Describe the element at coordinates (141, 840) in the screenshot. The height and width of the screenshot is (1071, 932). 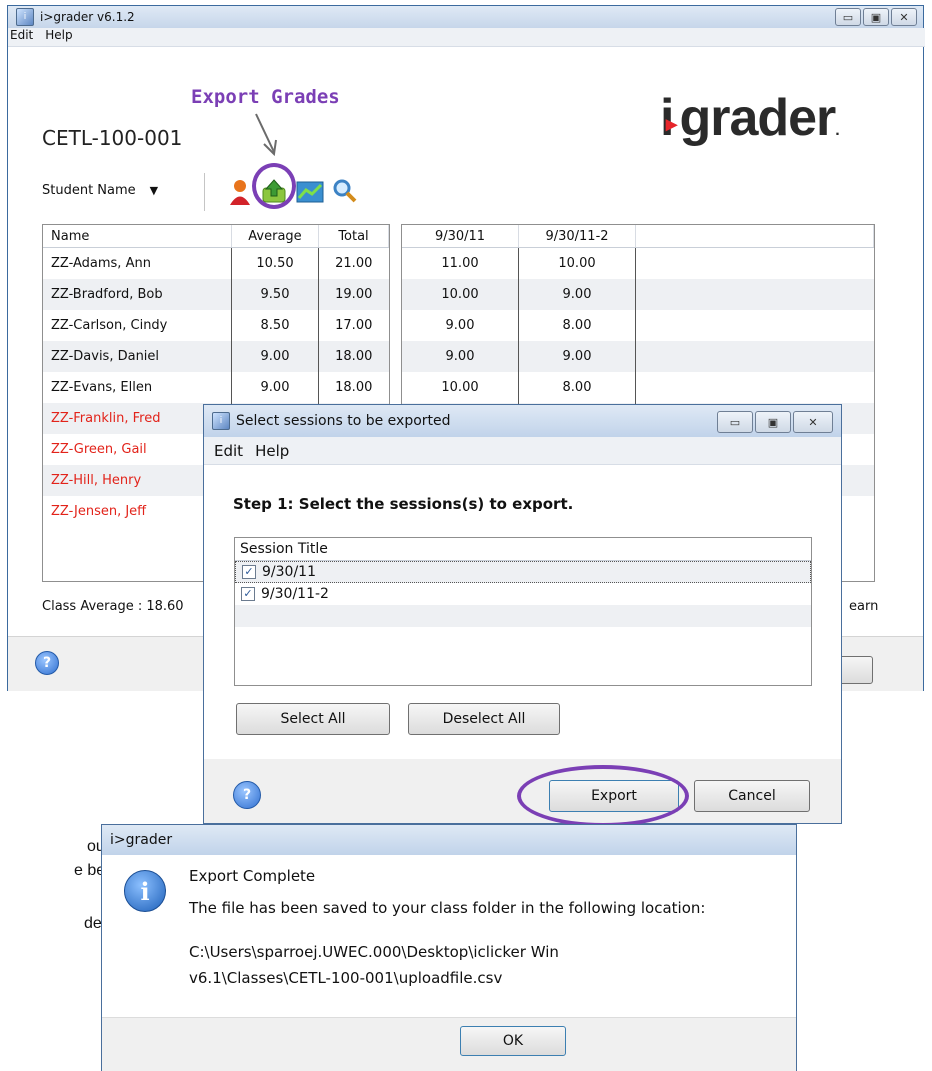
I see `complete-title: i>grader` at that location.